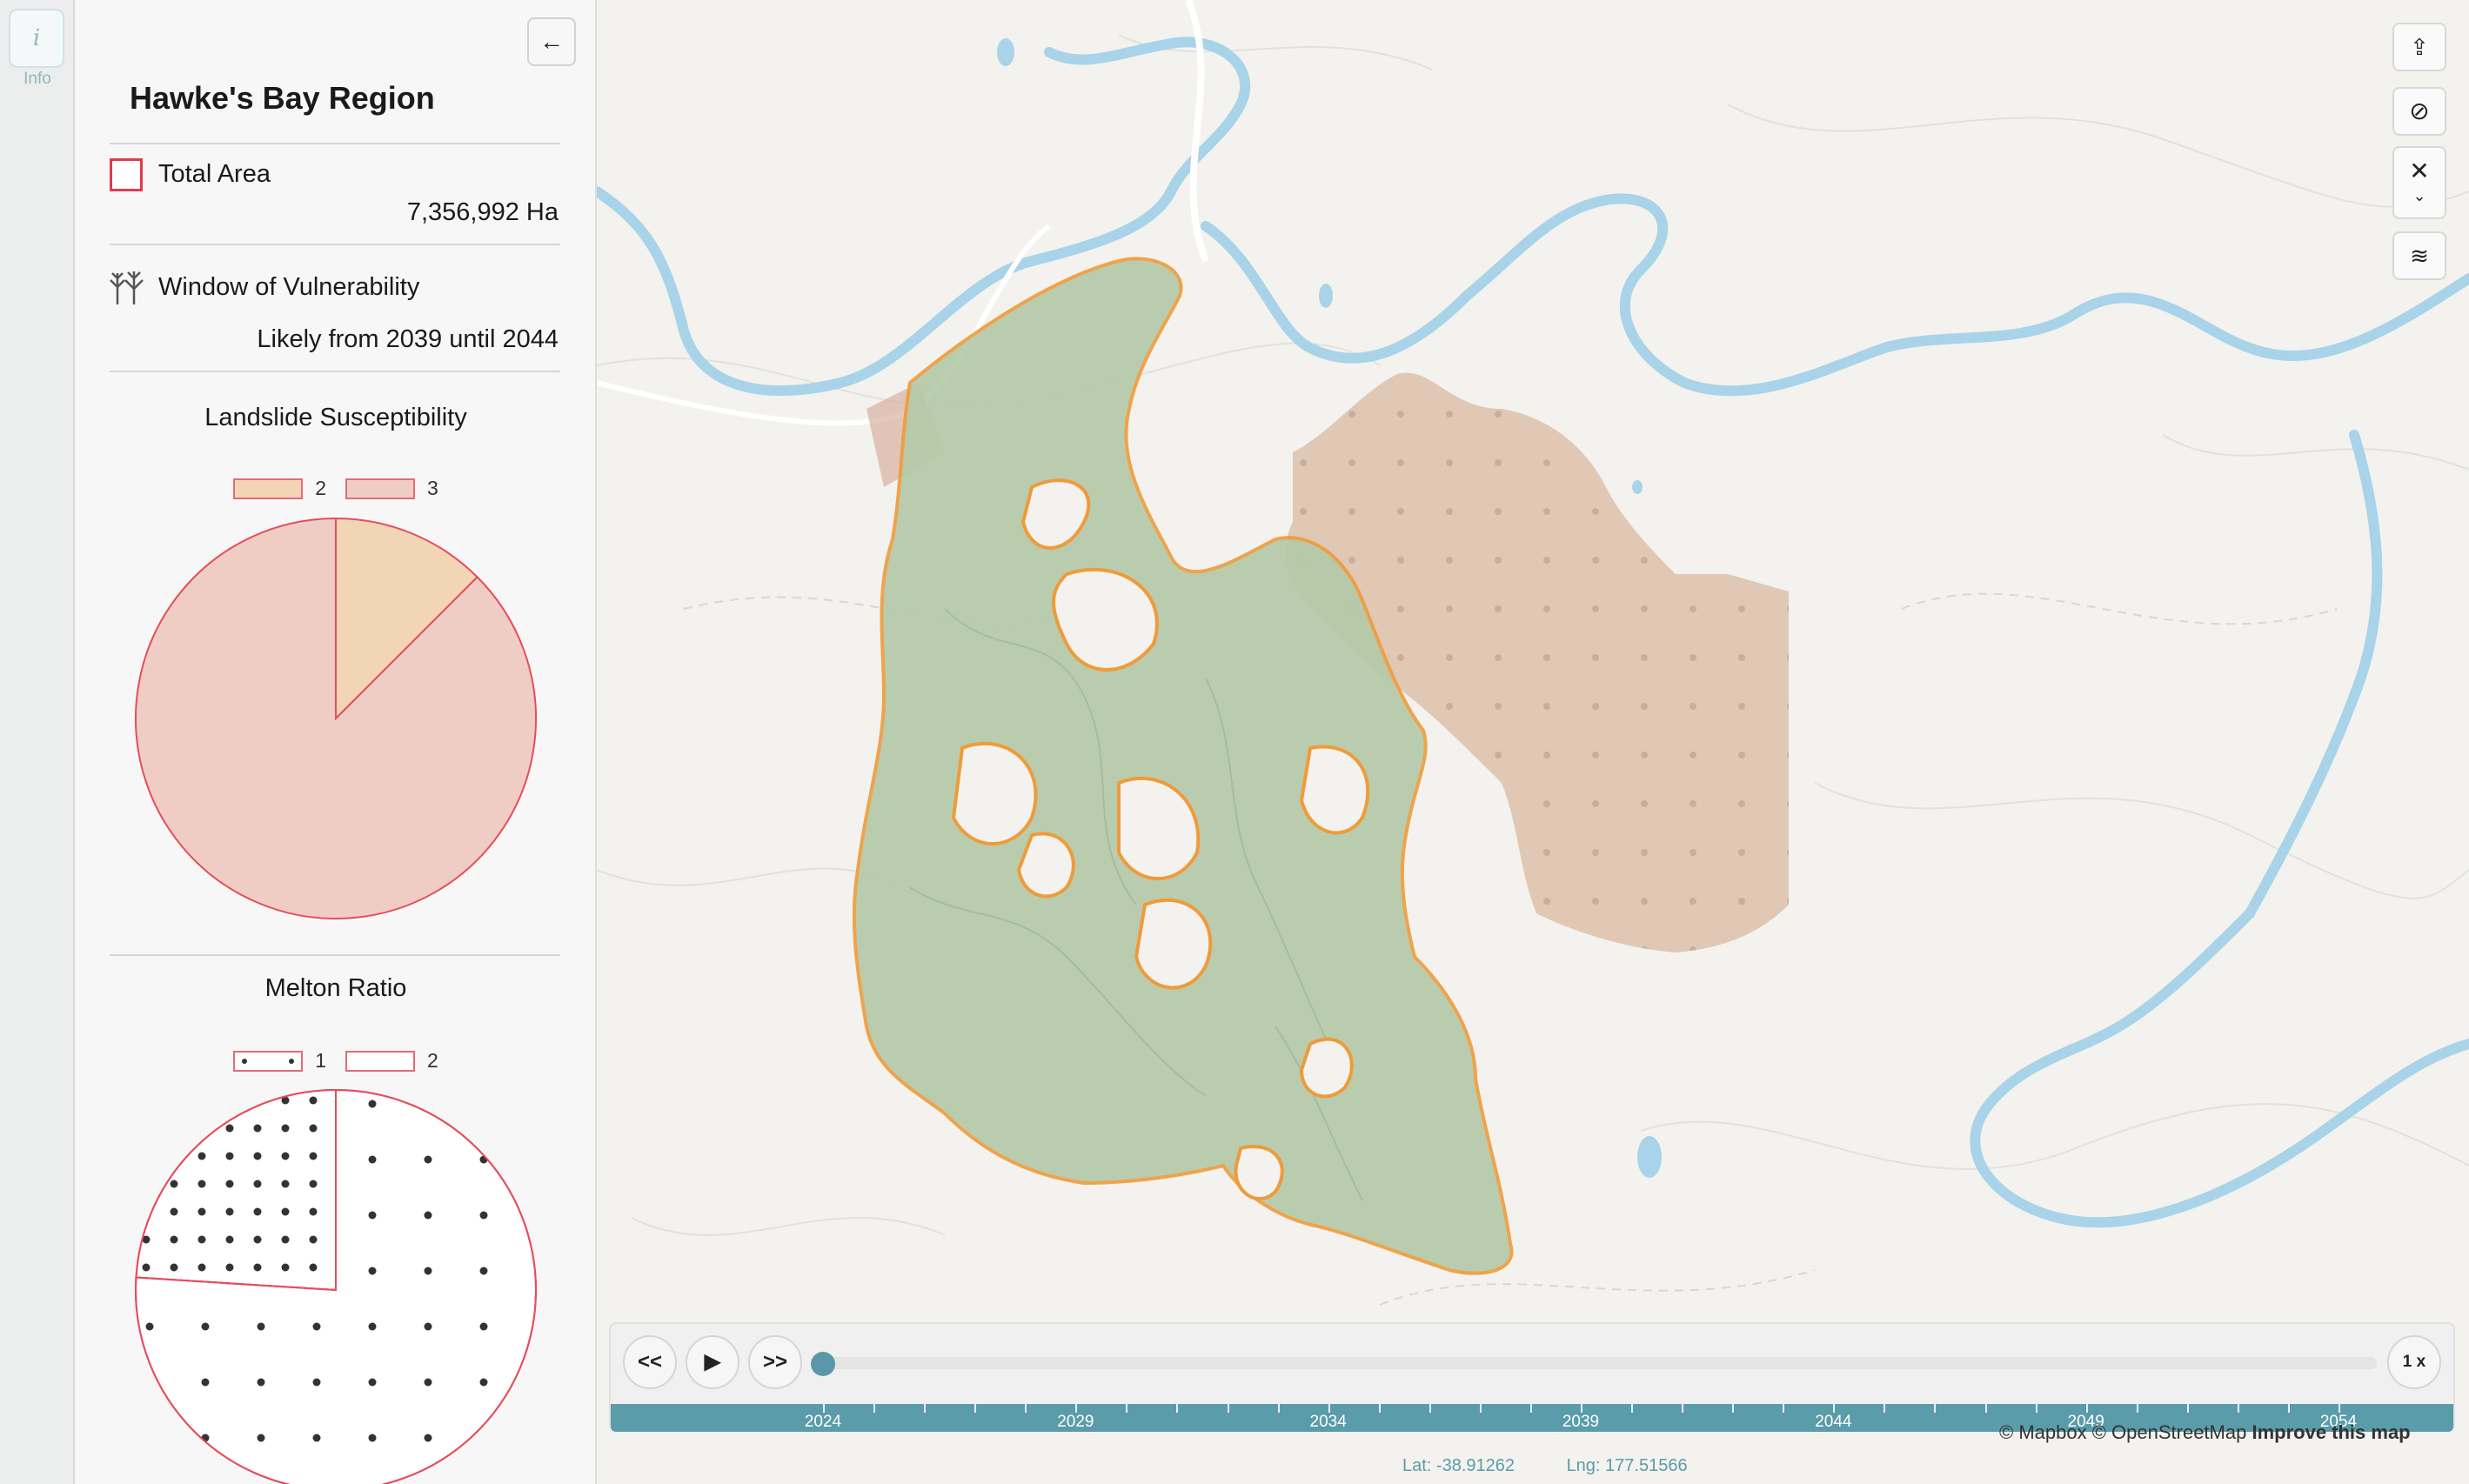  I want to click on left-rail: i Info, so click(37, 742).